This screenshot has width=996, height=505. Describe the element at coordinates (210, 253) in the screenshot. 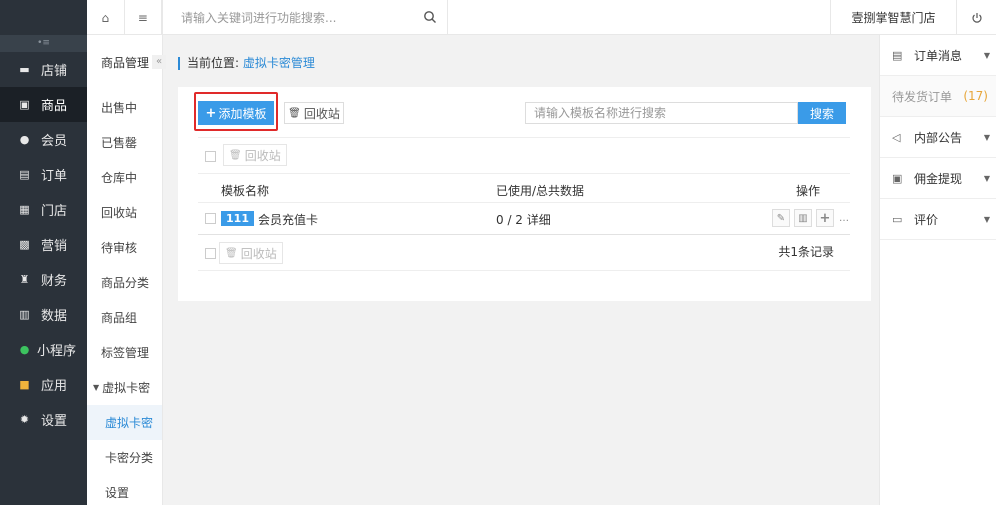

I see `footer-select-all-checkbox` at that location.